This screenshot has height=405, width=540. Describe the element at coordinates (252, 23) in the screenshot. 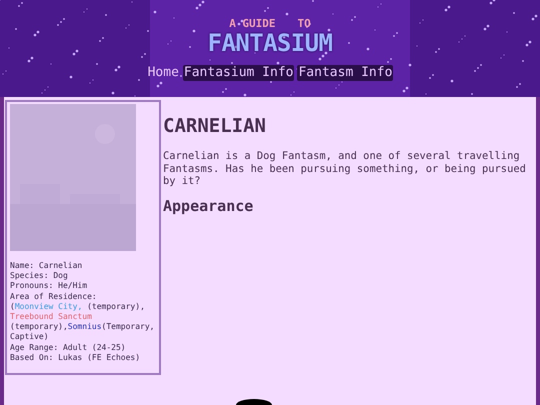

I see `logo-subtitle: A GUIDE` at that location.